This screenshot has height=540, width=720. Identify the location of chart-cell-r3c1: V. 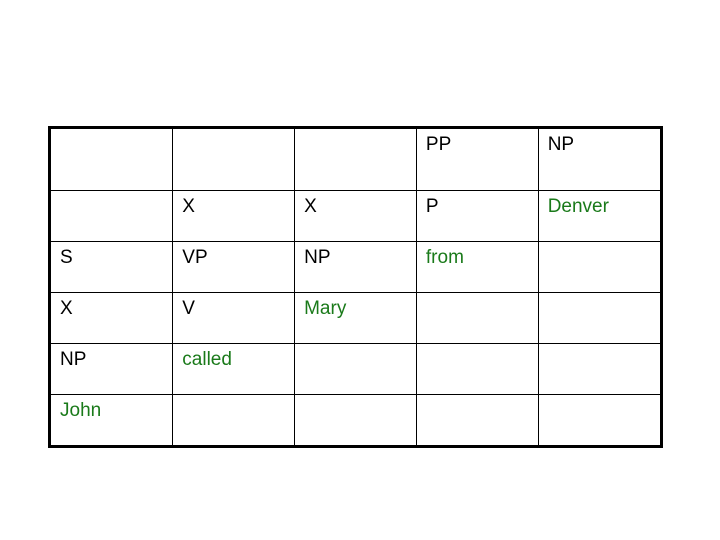
(234, 317).